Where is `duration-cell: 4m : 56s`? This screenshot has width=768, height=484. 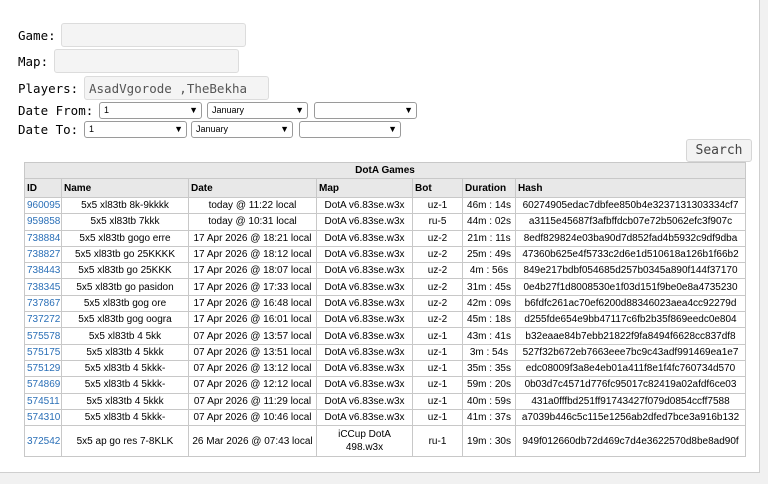 duration-cell: 4m : 56s is located at coordinates (489, 271).